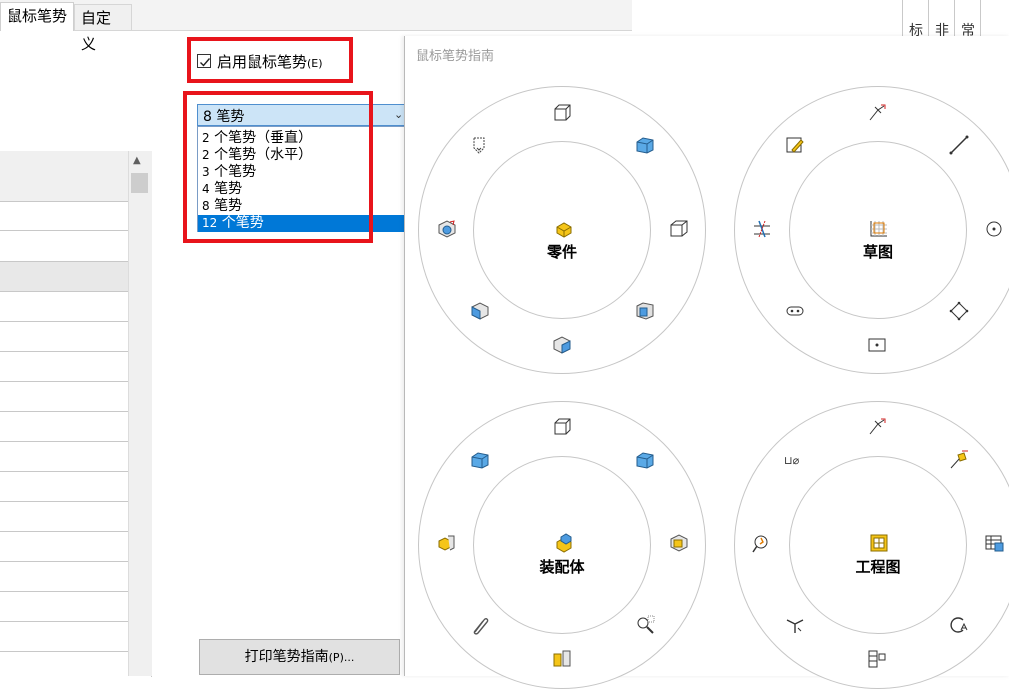  I want to click on gesture-name: 装配体, so click(562, 567).